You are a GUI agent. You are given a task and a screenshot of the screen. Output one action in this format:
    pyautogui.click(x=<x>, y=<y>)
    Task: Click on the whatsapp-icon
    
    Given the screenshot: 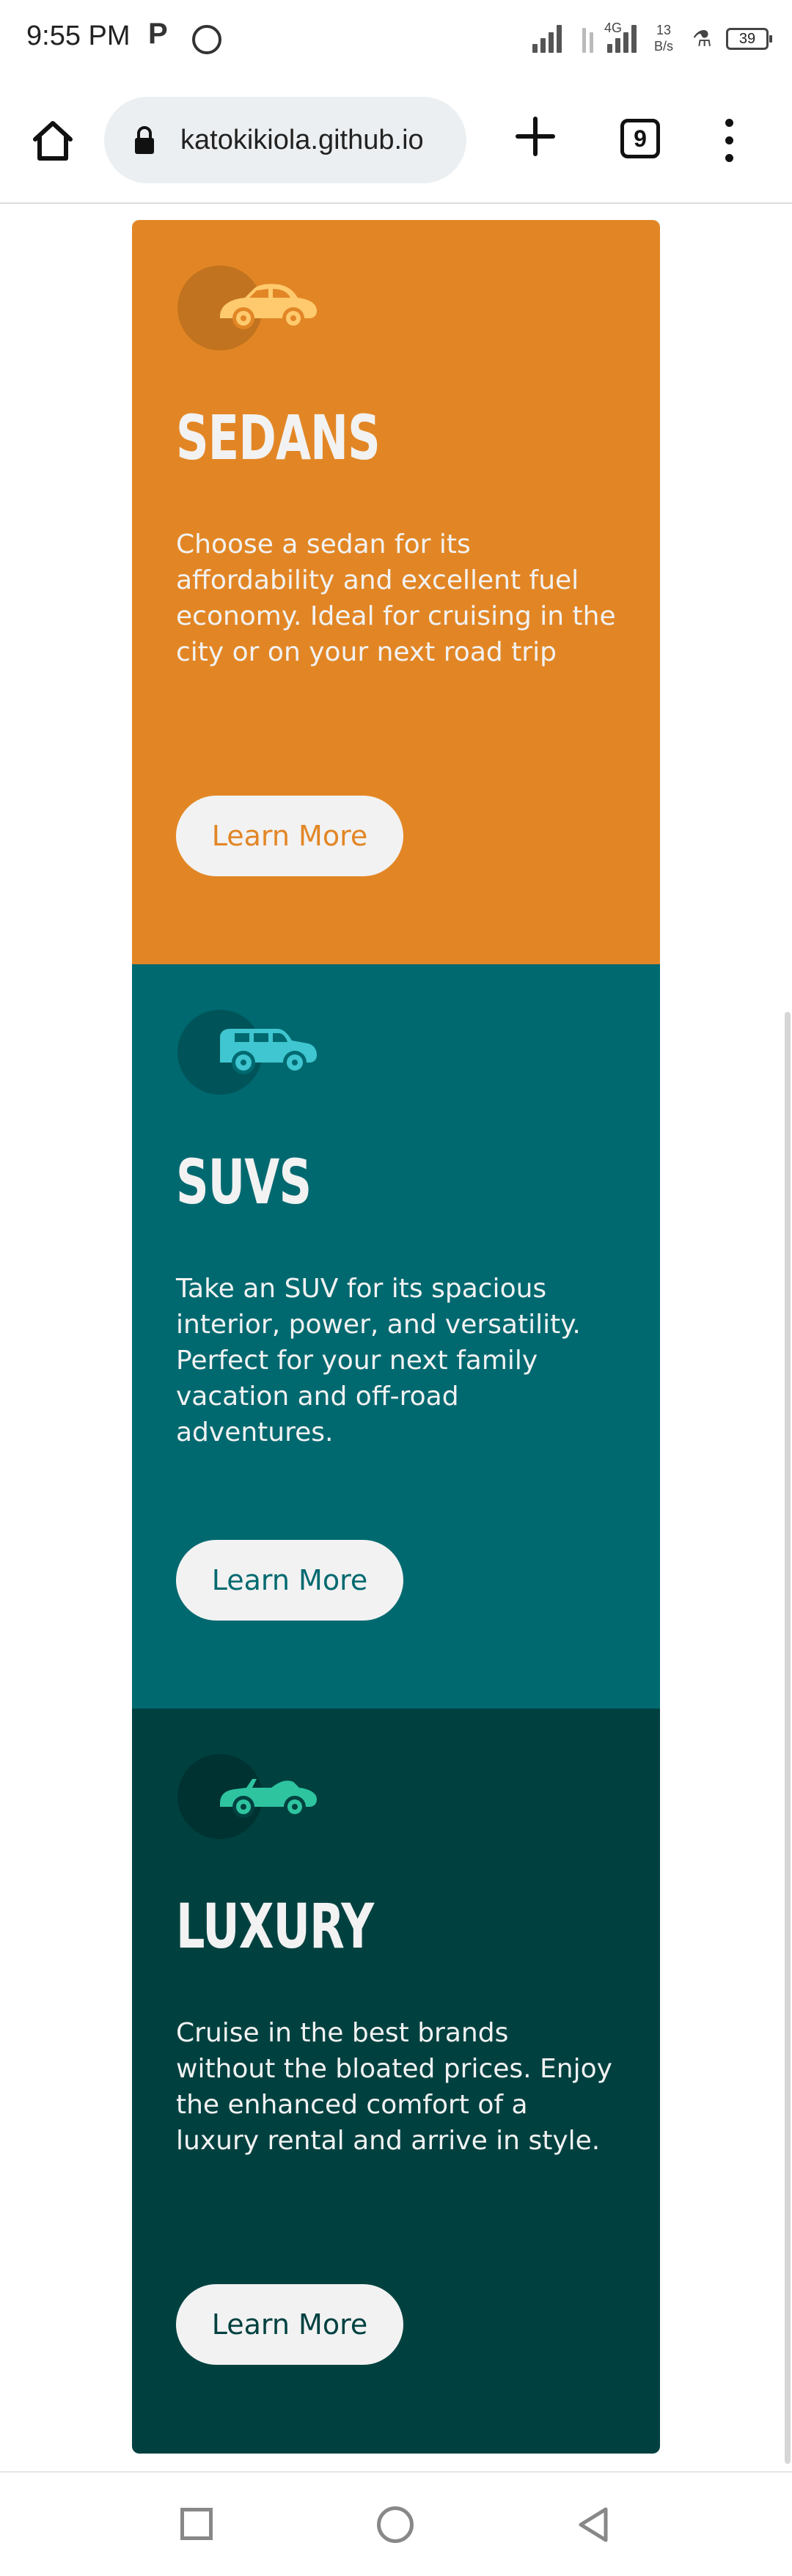 What is the action you would take?
    pyautogui.click(x=206, y=40)
    